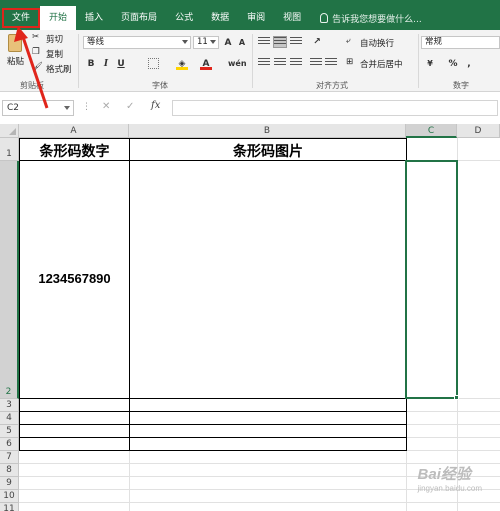 This screenshot has height=511, width=500. Describe the element at coordinates (332, 85) in the screenshot. I see `alignment-group-label: 对齐方式` at that location.